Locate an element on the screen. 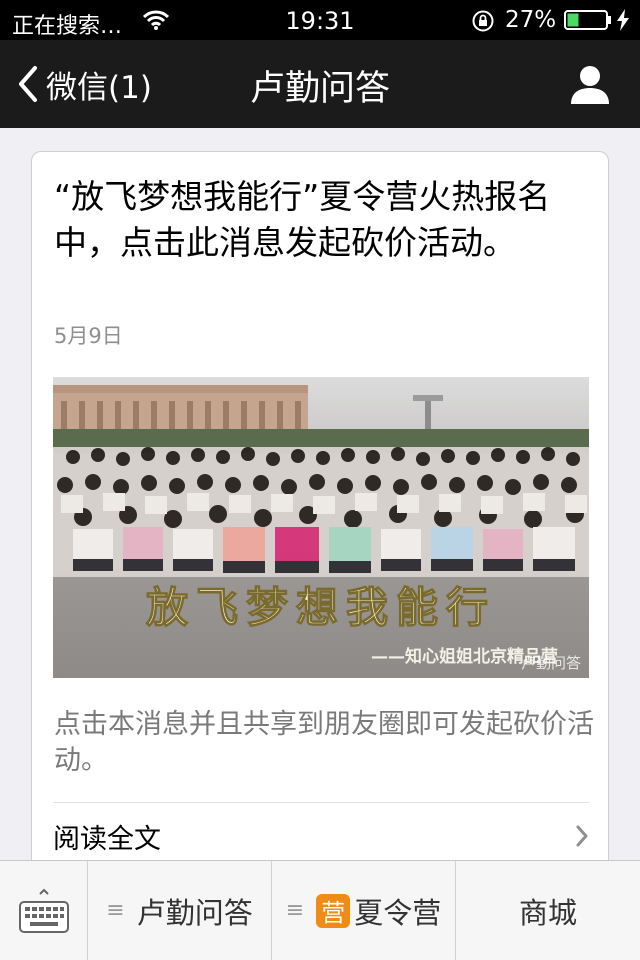 This screenshot has width=640, height=960. read-more-link: 阅读全文 is located at coordinates (321, 836).